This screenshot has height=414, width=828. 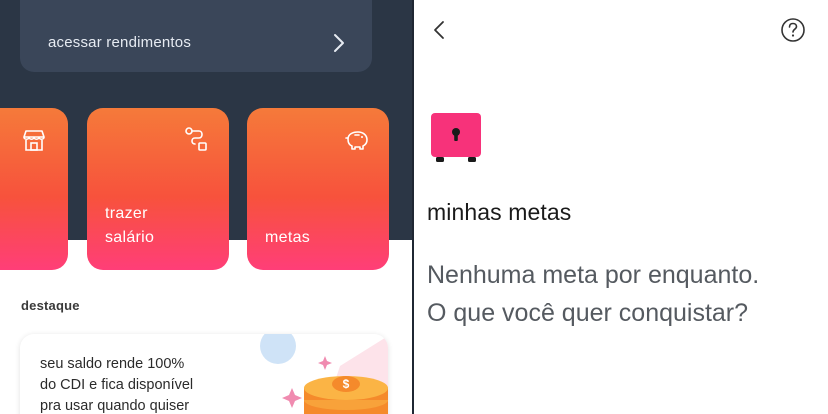 I want to click on yield-card: acessar rendimentos, so click(x=196, y=36).